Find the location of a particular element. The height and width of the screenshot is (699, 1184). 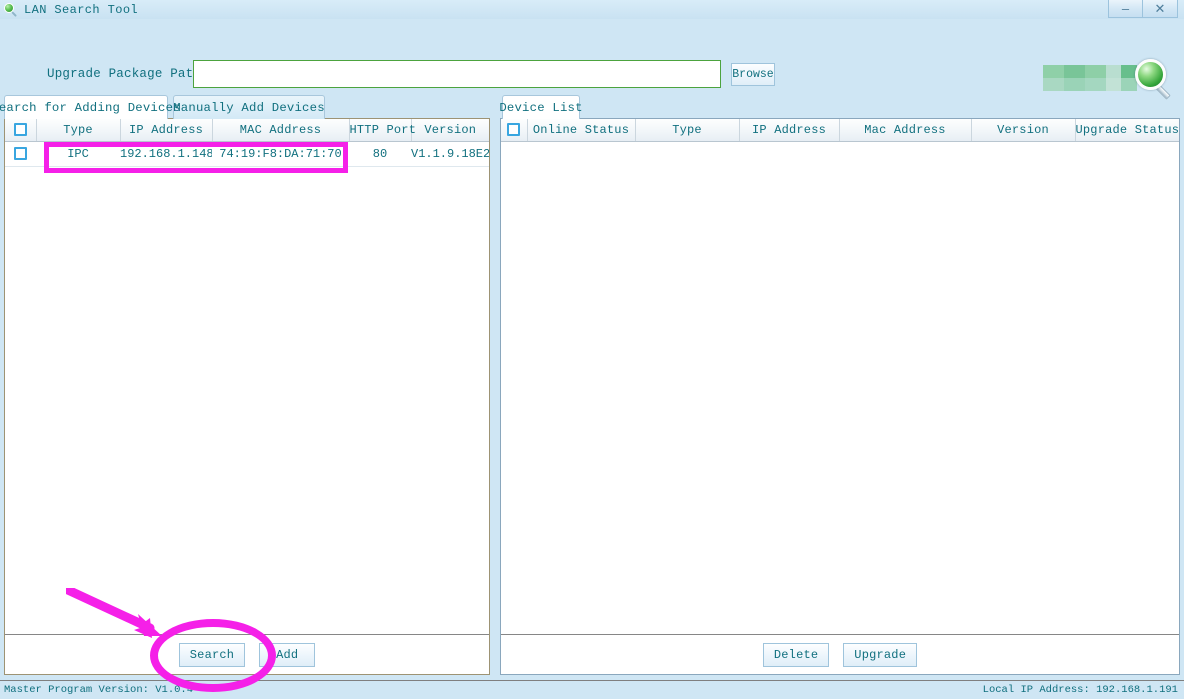

tab-device-list: Device List is located at coordinates (541, 107).